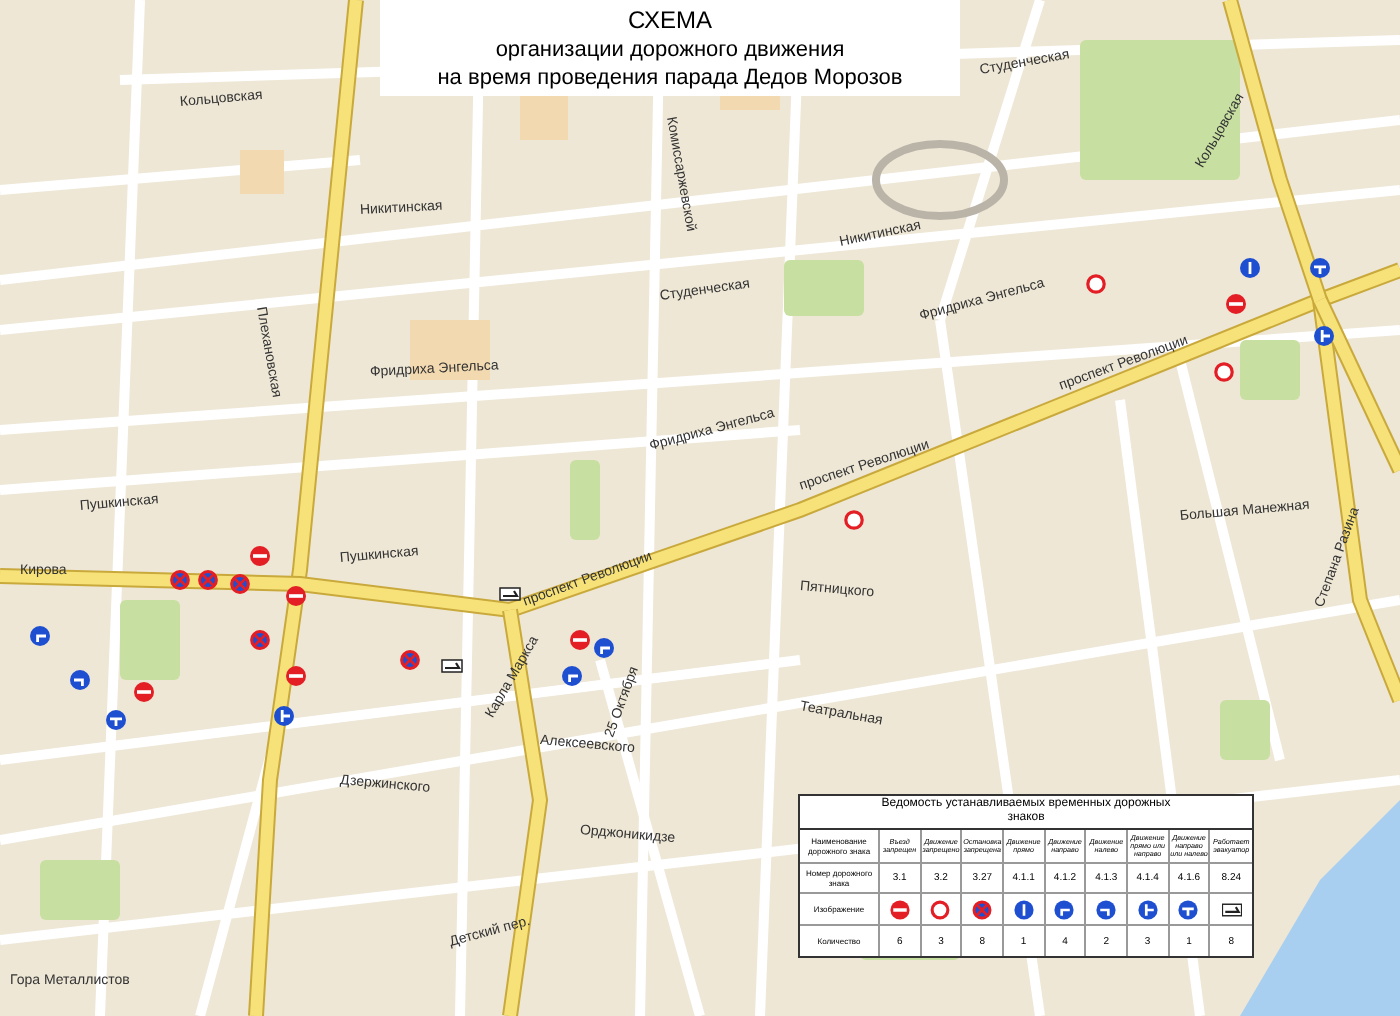 The height and width of the screenshot is (1016, 1400). What do you see at coordinates (940, 180) in the screenshot?
I see `stadium-track` at bounding box center [940, 180].